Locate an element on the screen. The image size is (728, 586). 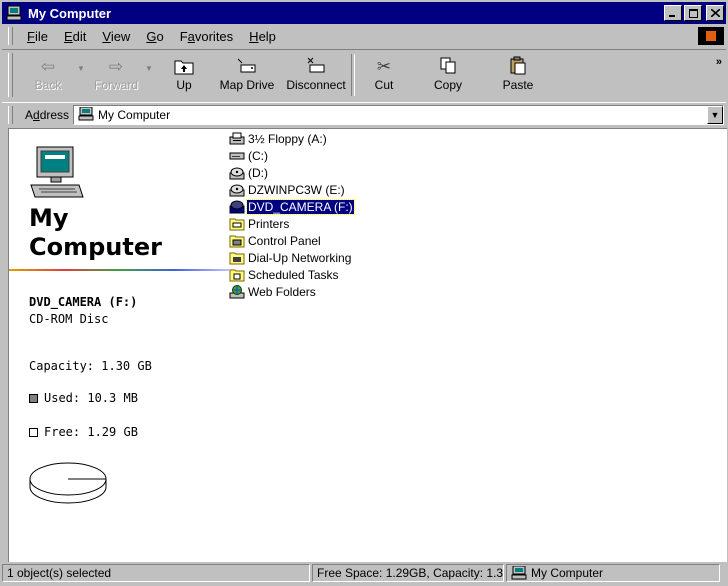
free-row: Free: 1.29 GB is located at coordinates (83, 432).